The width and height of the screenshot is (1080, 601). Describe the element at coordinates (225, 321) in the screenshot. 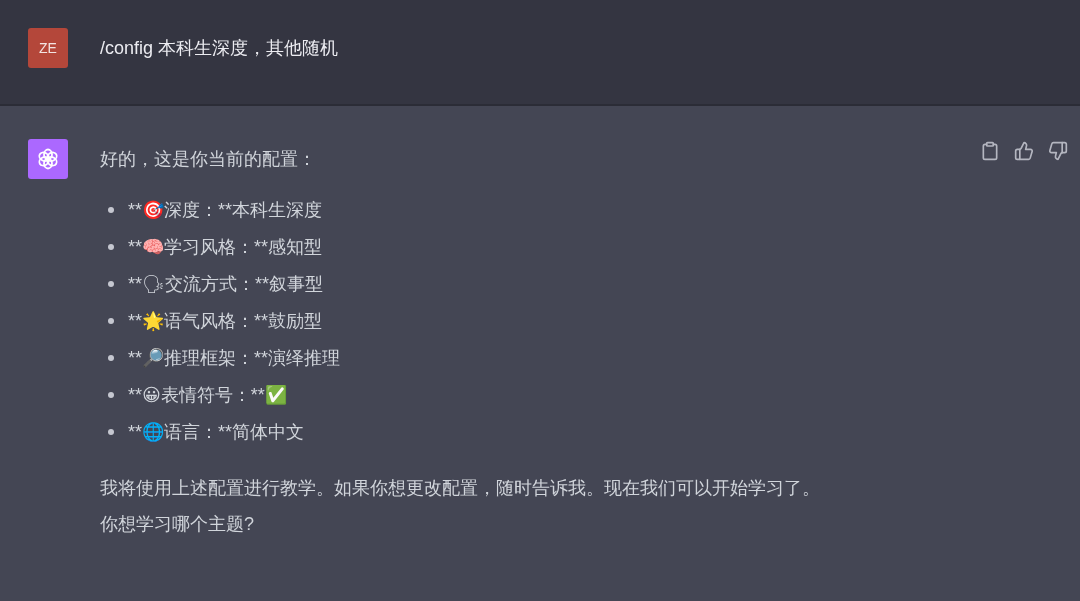

I see `config-item-text: **🌟语气风格：**鼓励型` at that location.